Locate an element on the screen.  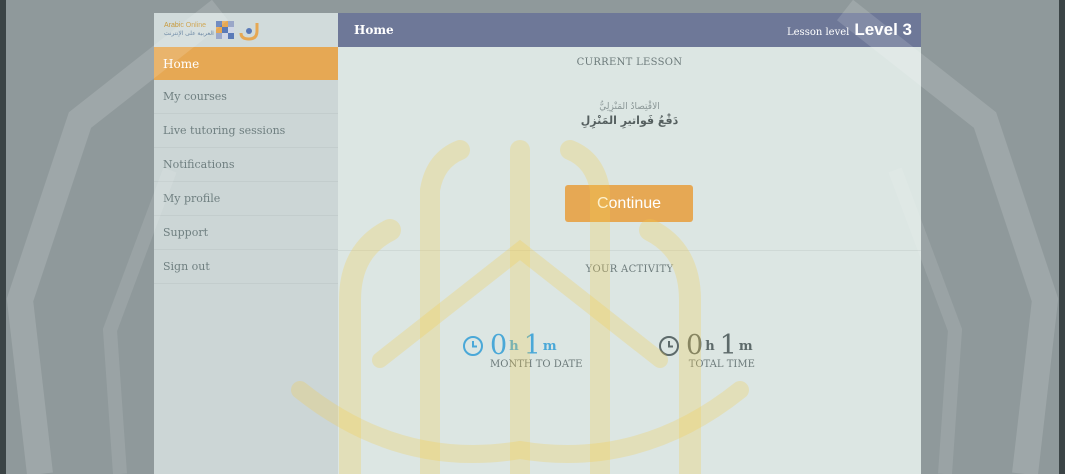
month-minutes-value: 1 is located at coordinates (532, 345).